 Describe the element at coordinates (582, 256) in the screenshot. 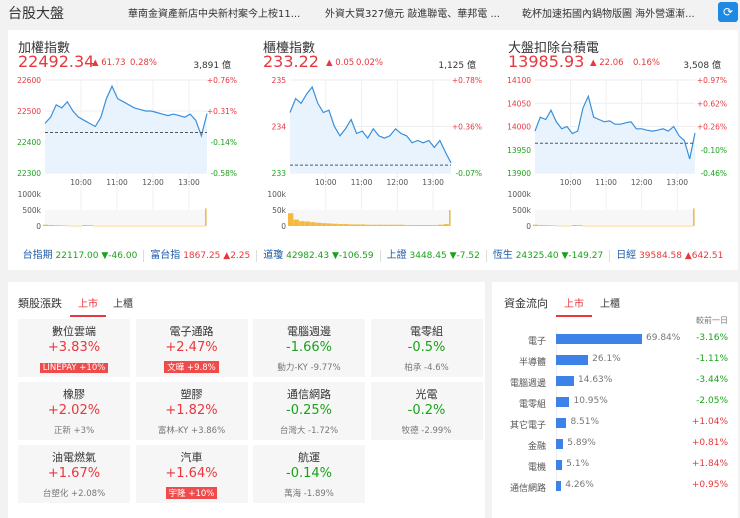

I see `ticker-change: ▼-149.27` at that location.